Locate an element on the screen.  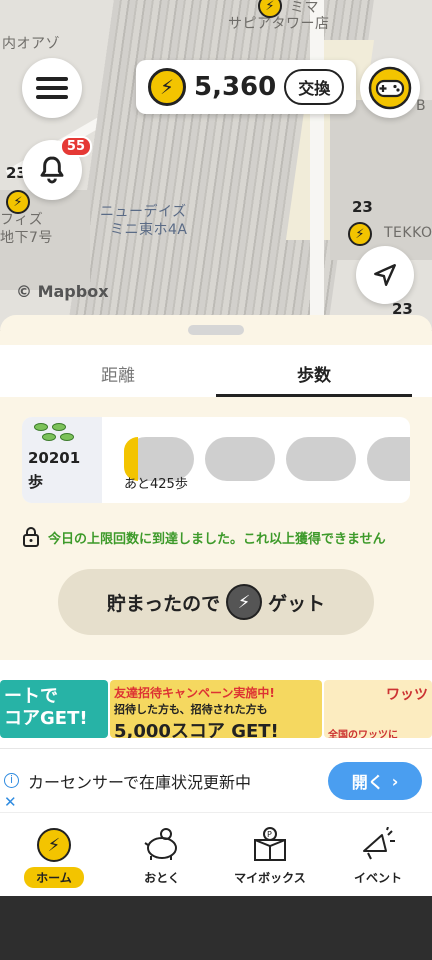
tab-steps: 歩数 is located at coordinates (314, 371).